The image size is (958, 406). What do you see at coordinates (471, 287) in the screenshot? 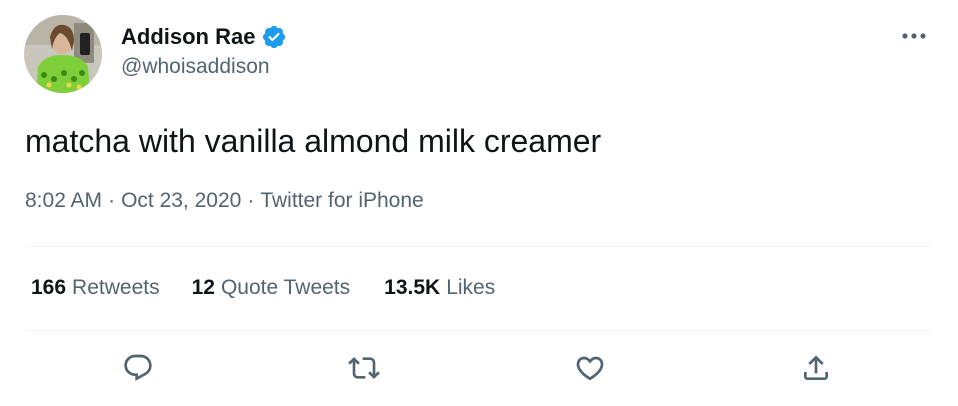
I see `likes-label: Likes` at bounding box center [471, 287].